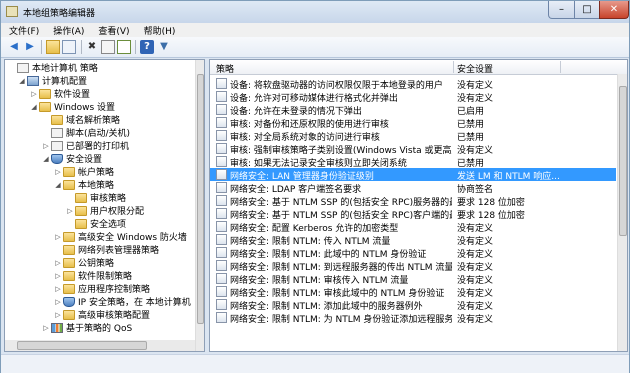 Image resolution: width=630 pixels, height=373 pixels. I want to click on tree-node-advanced-audit: ▷ 高级审核策略配置, so click(101, 314).